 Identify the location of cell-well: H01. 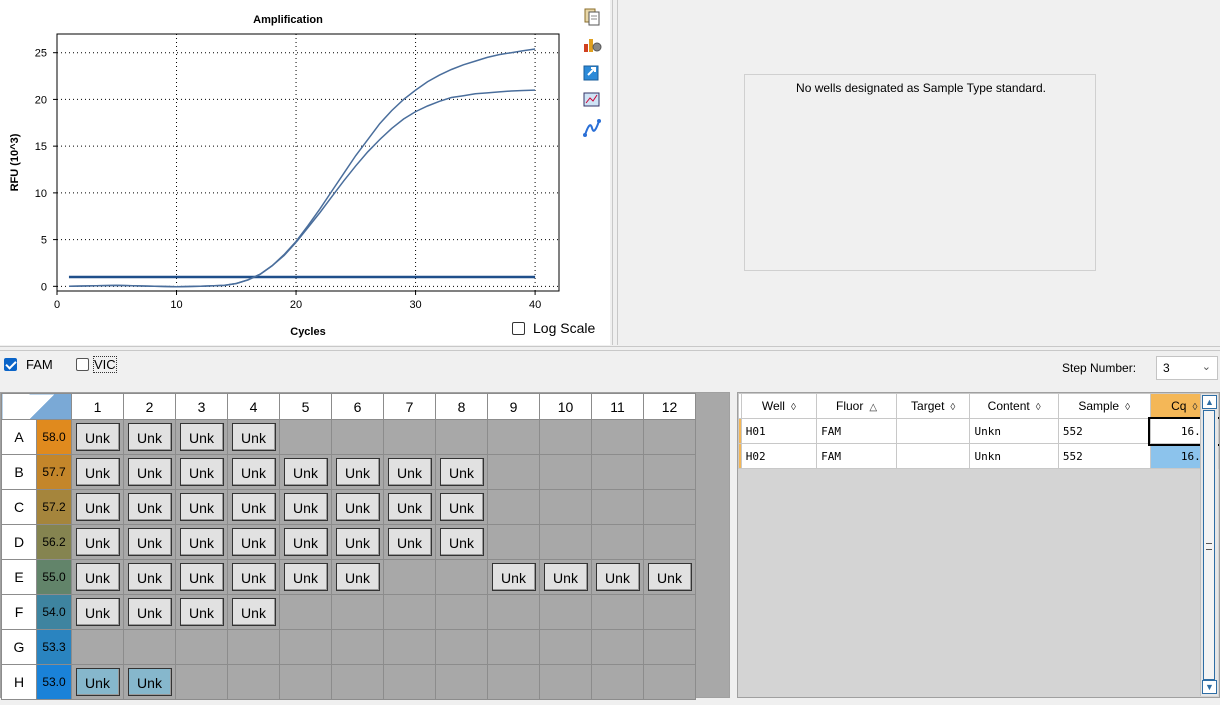
(779, 431).